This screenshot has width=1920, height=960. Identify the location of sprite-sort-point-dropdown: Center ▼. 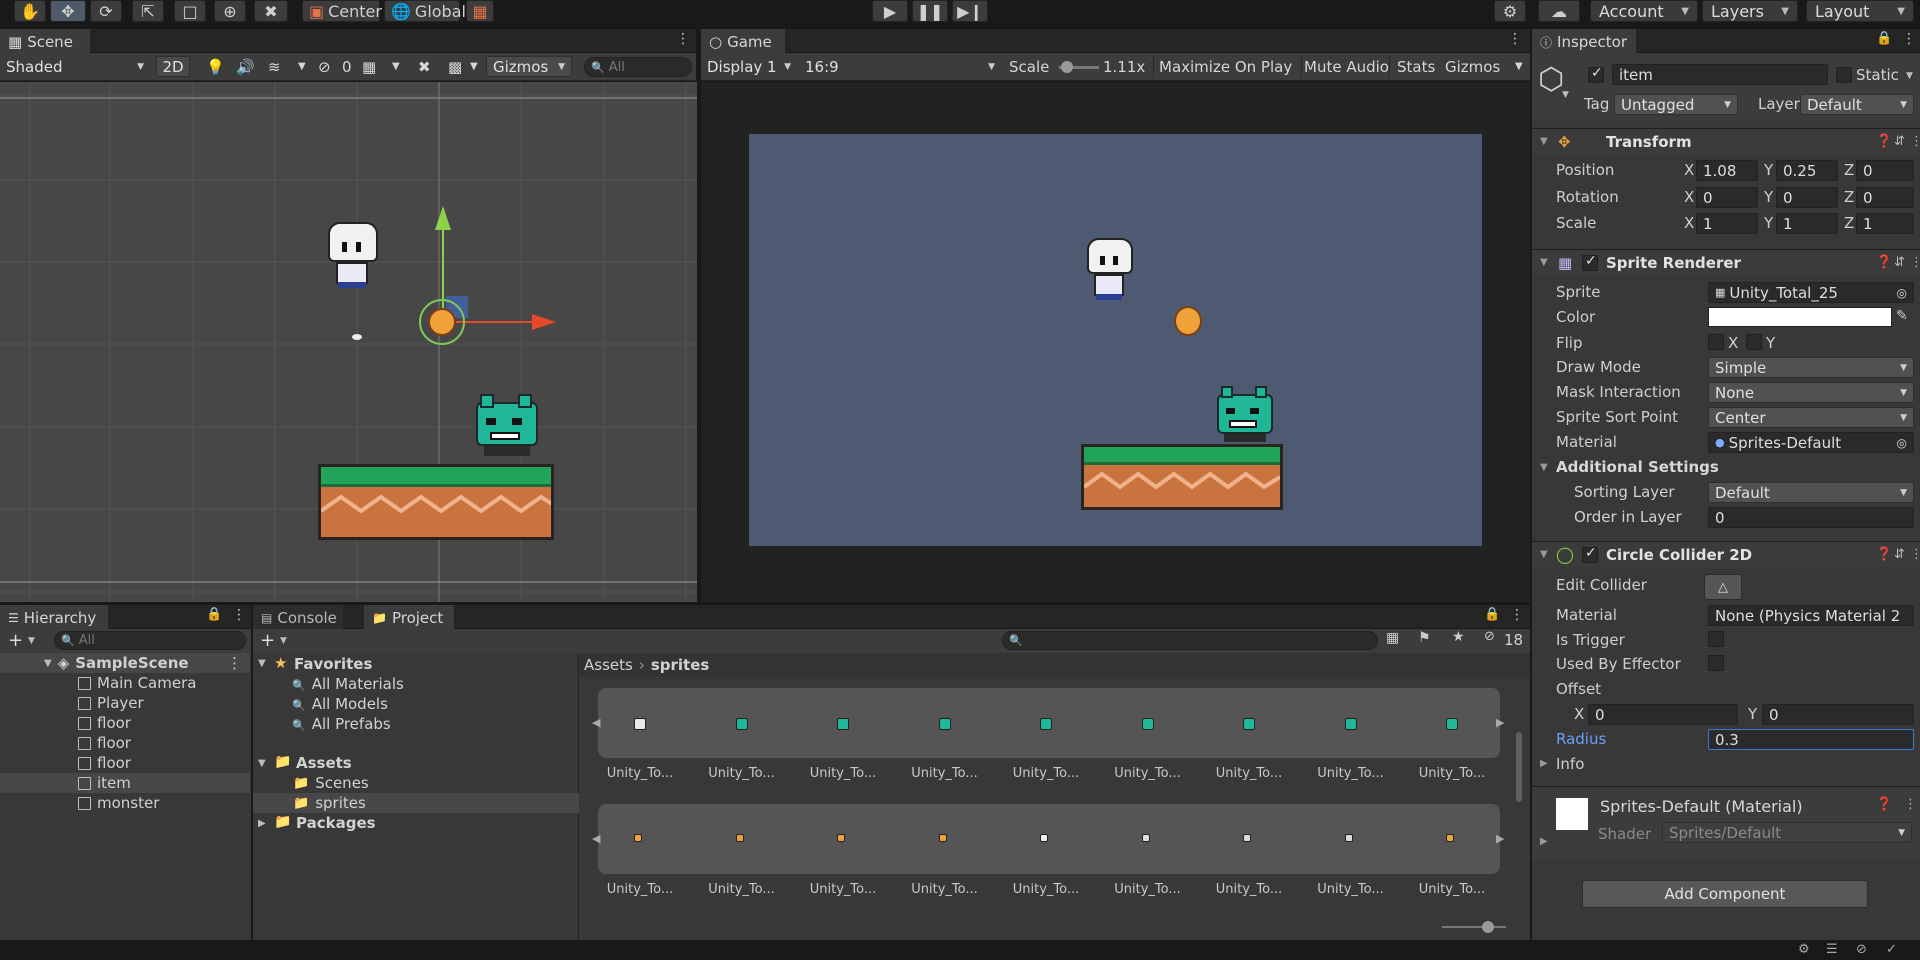
(1811, 417).